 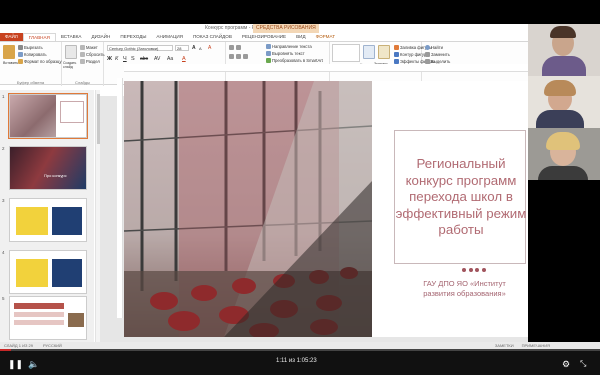 I want to click on align-text-icon, so click(x=268, y=53).